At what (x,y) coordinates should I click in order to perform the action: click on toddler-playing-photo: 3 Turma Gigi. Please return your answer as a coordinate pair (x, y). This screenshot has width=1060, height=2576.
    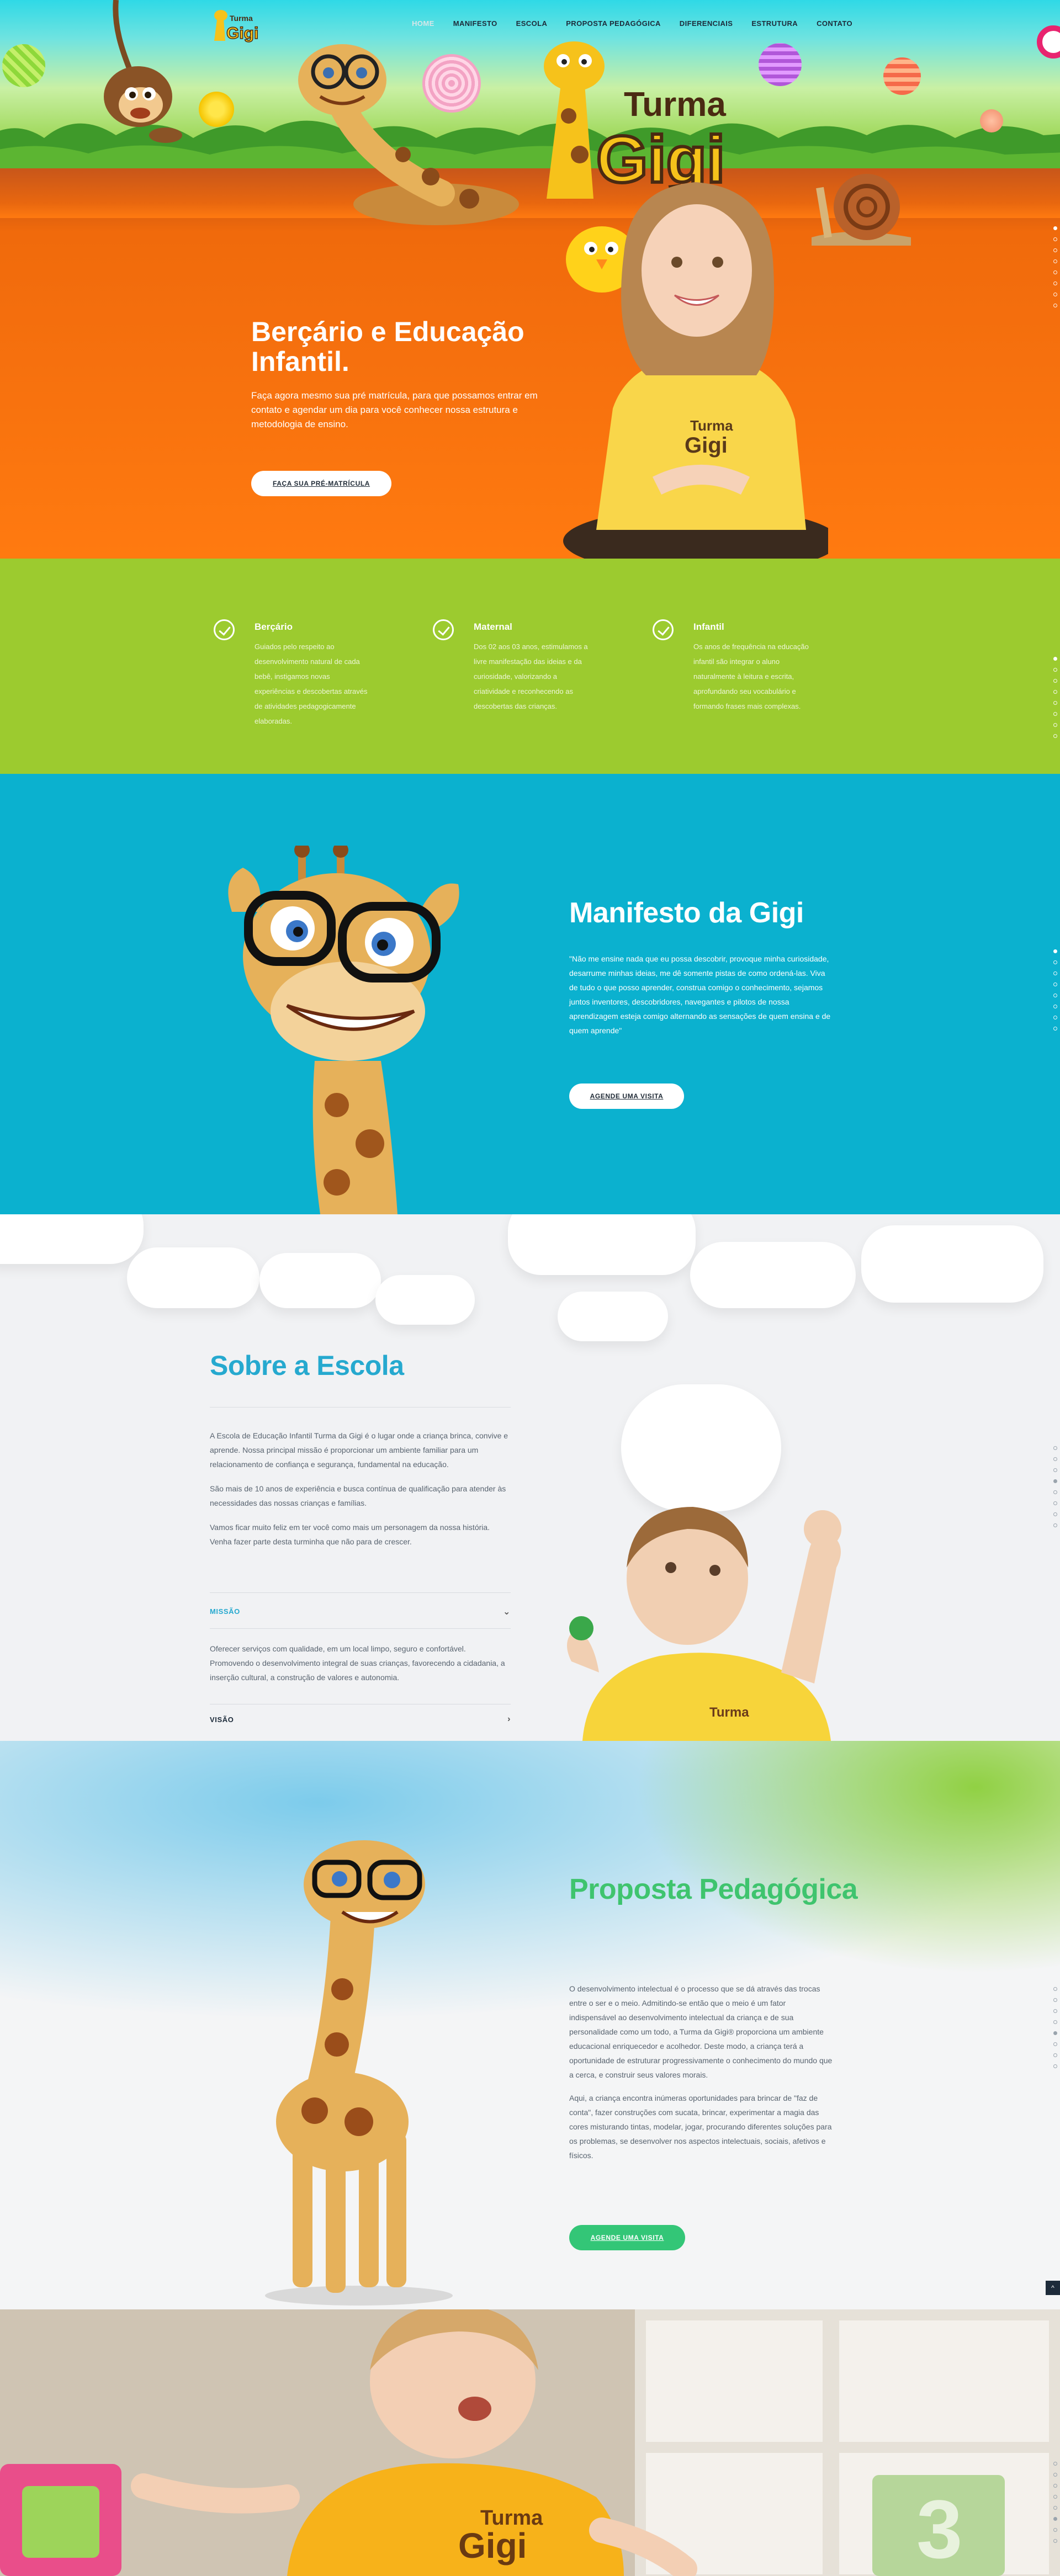
    Looking at the image, I should click on (530, 2442).